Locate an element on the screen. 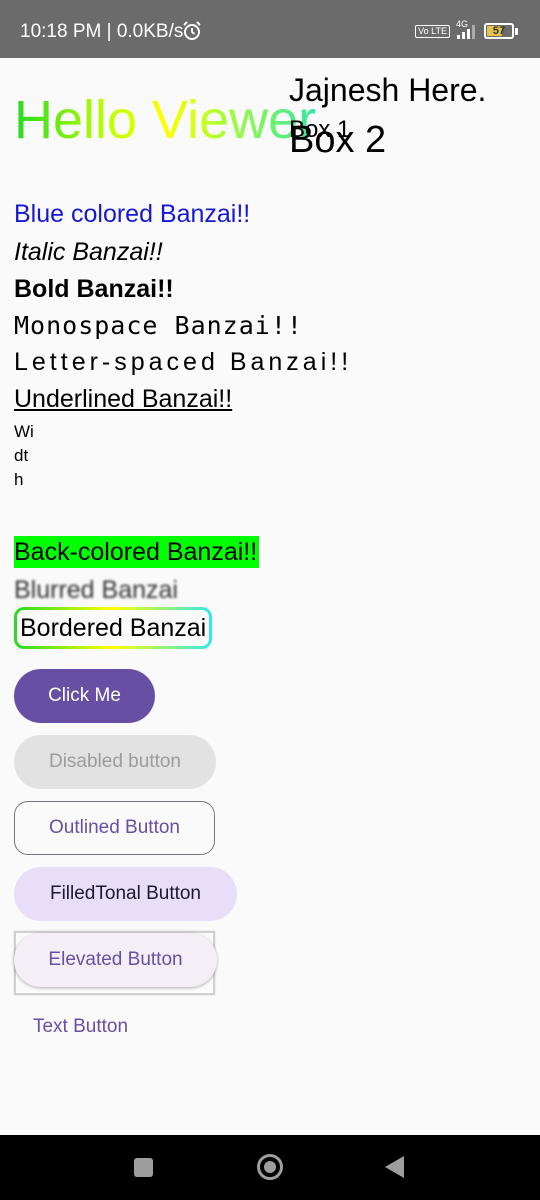 Image resolution: width=540 pixels, height=1200 pixels. width-text: Width is located at coordinates (24, 455).